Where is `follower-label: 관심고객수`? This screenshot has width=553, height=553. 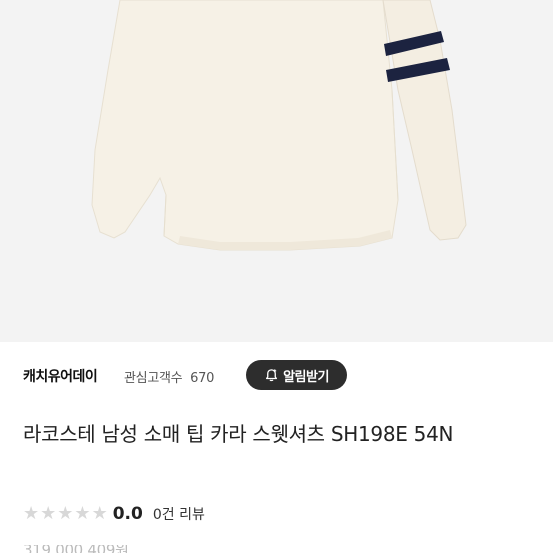 follower-label: 관심고객수 is located at coordinates (153, 378).